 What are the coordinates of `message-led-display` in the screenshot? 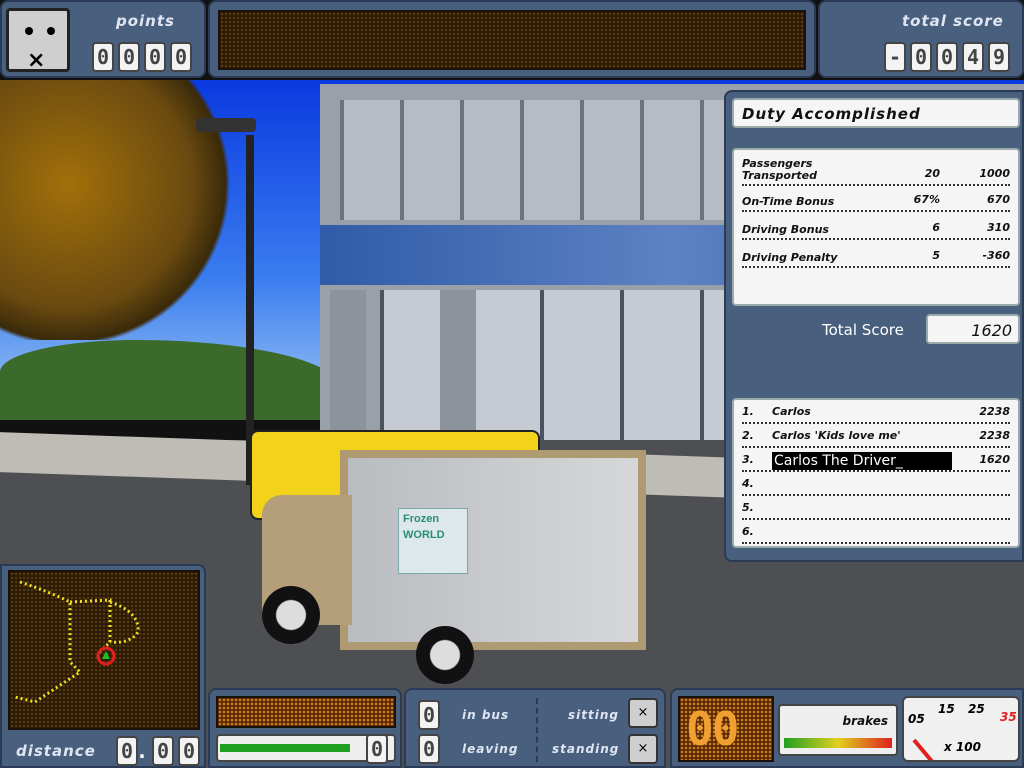 It's located at (512, 40).